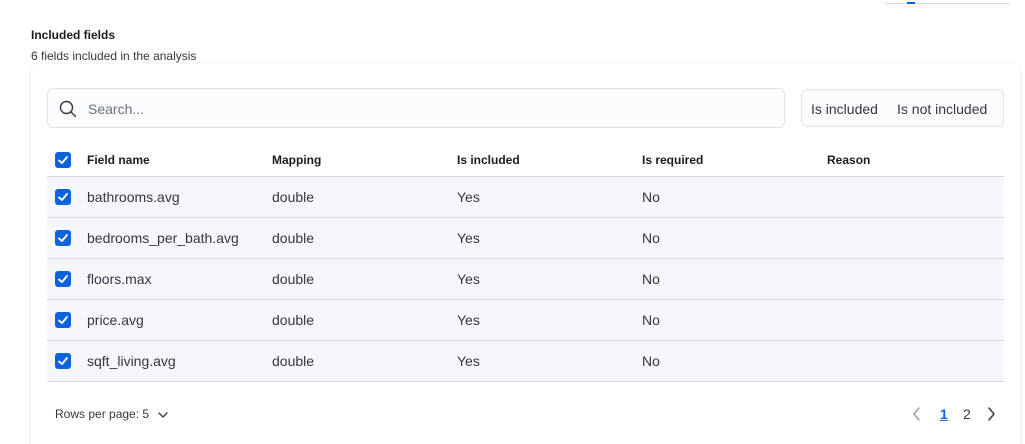 This screenshot has width=1025, height=444. I want to click on column-header-is-required: Is required, so click(672, 160).